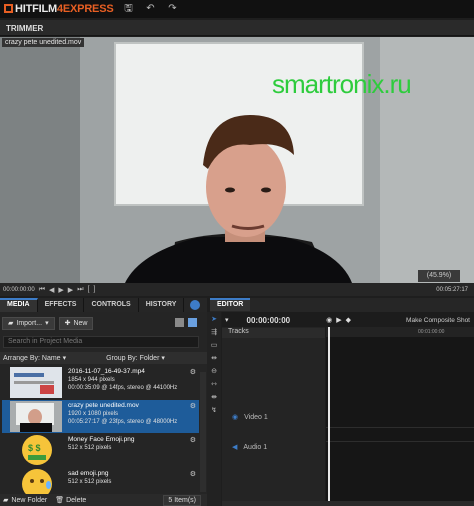 The image size is (474, 506). What do you see at coordinates (214, 333) in the screenshot?
I see `track-select-icon: ⇶` at bounding box center [214, 333].